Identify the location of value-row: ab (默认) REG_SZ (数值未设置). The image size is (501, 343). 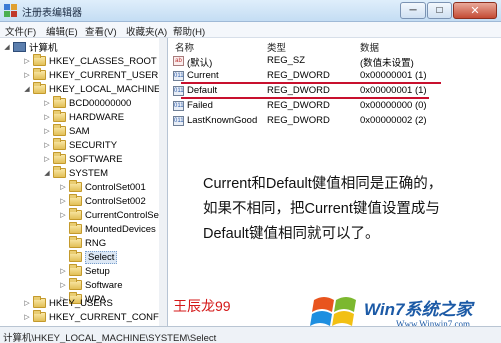
(335, 61).